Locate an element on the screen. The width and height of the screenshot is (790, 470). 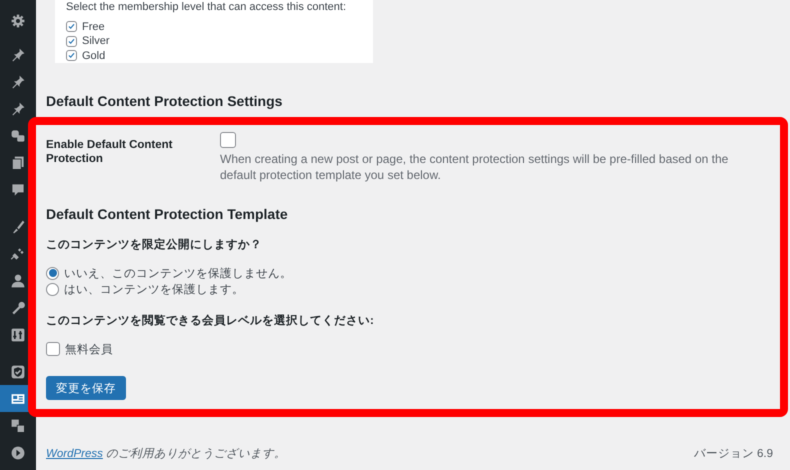
level-label: Silver is located at coordinates (96, 41).